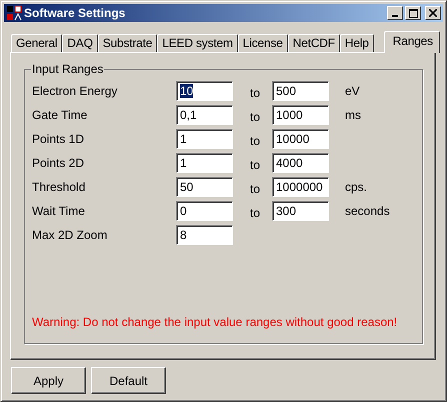  I want to click on input-field: 1000000, so click(300, 187).